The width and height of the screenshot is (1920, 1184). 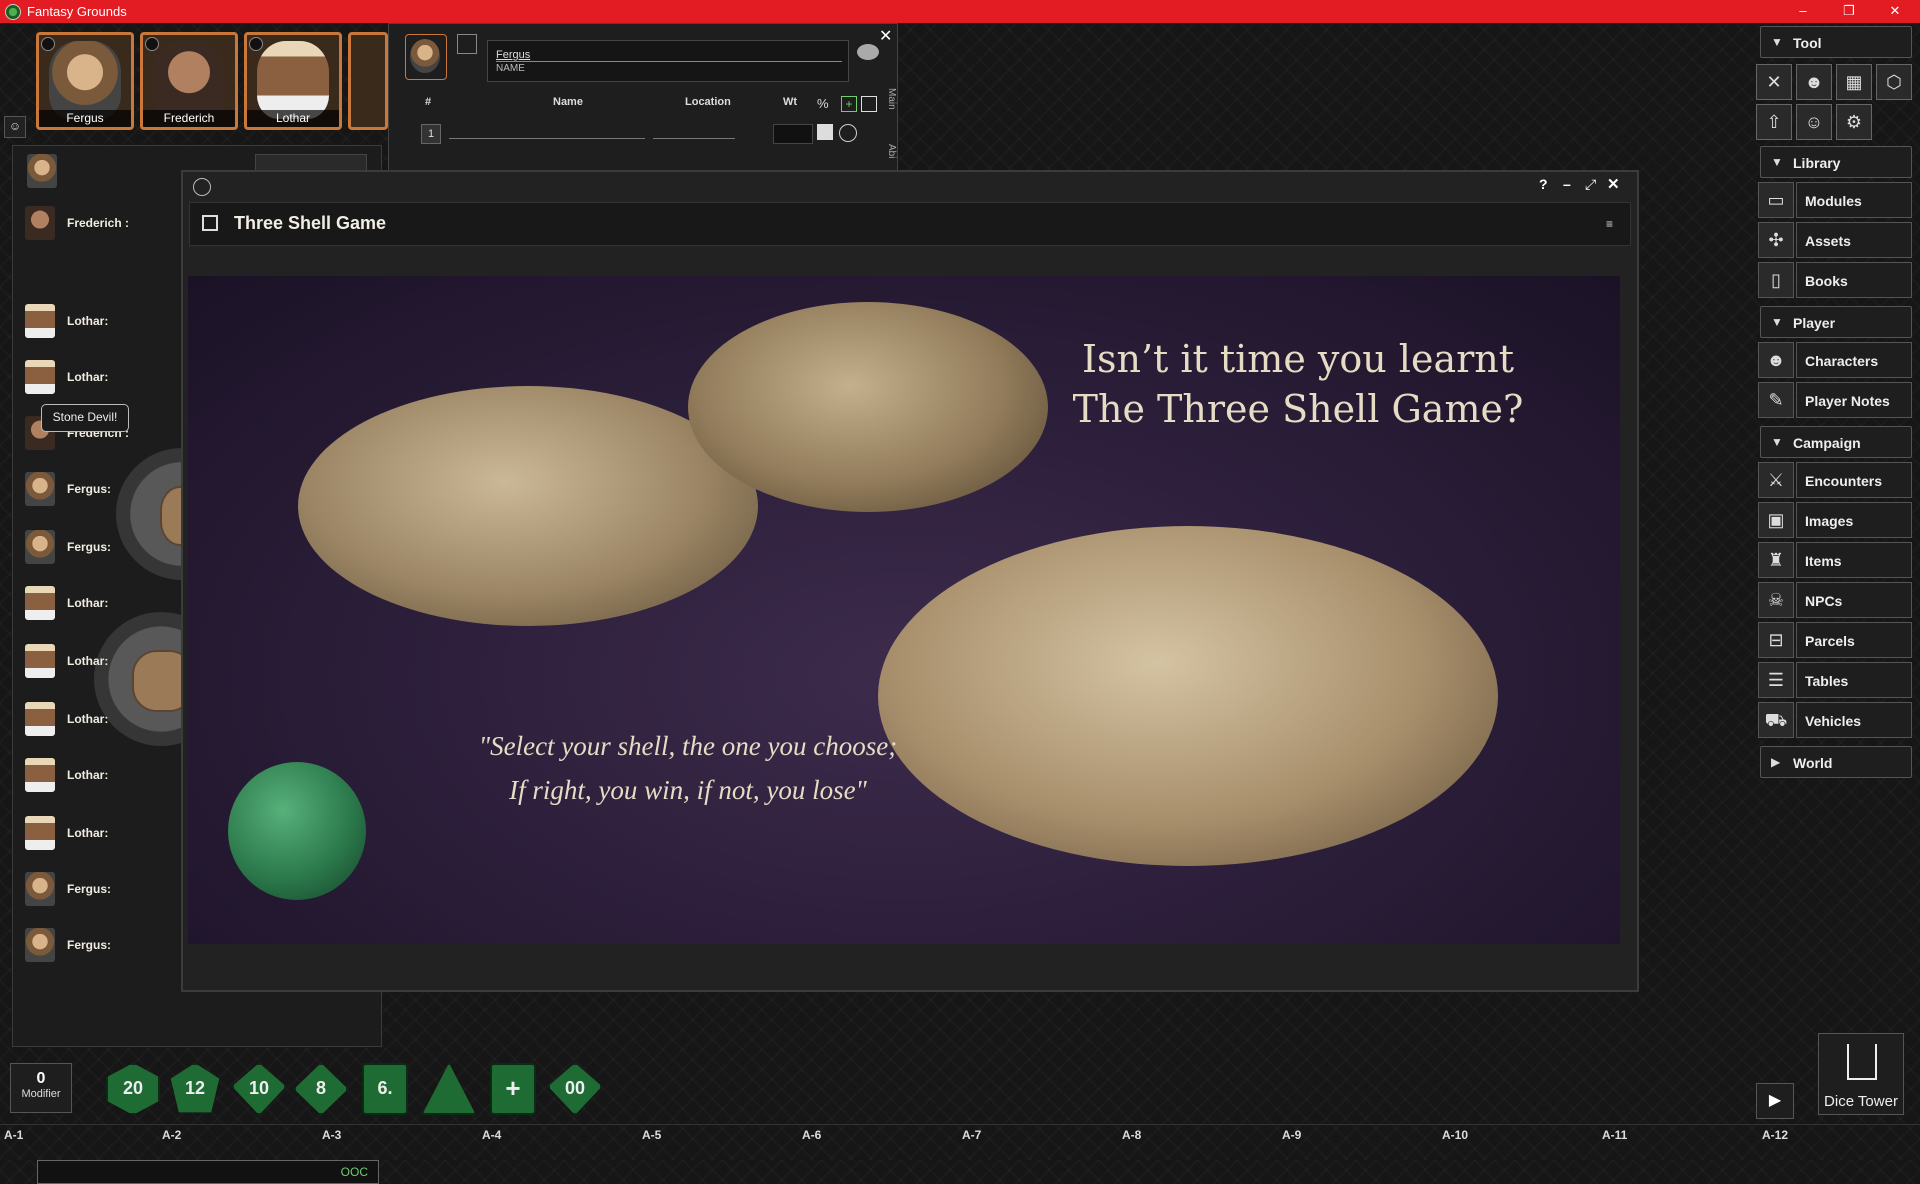 What do you see at coordinates (1824, 601) in the screenshot?
I see `sidebar-item-label: NPCs` at bounding box center [1824, 601].